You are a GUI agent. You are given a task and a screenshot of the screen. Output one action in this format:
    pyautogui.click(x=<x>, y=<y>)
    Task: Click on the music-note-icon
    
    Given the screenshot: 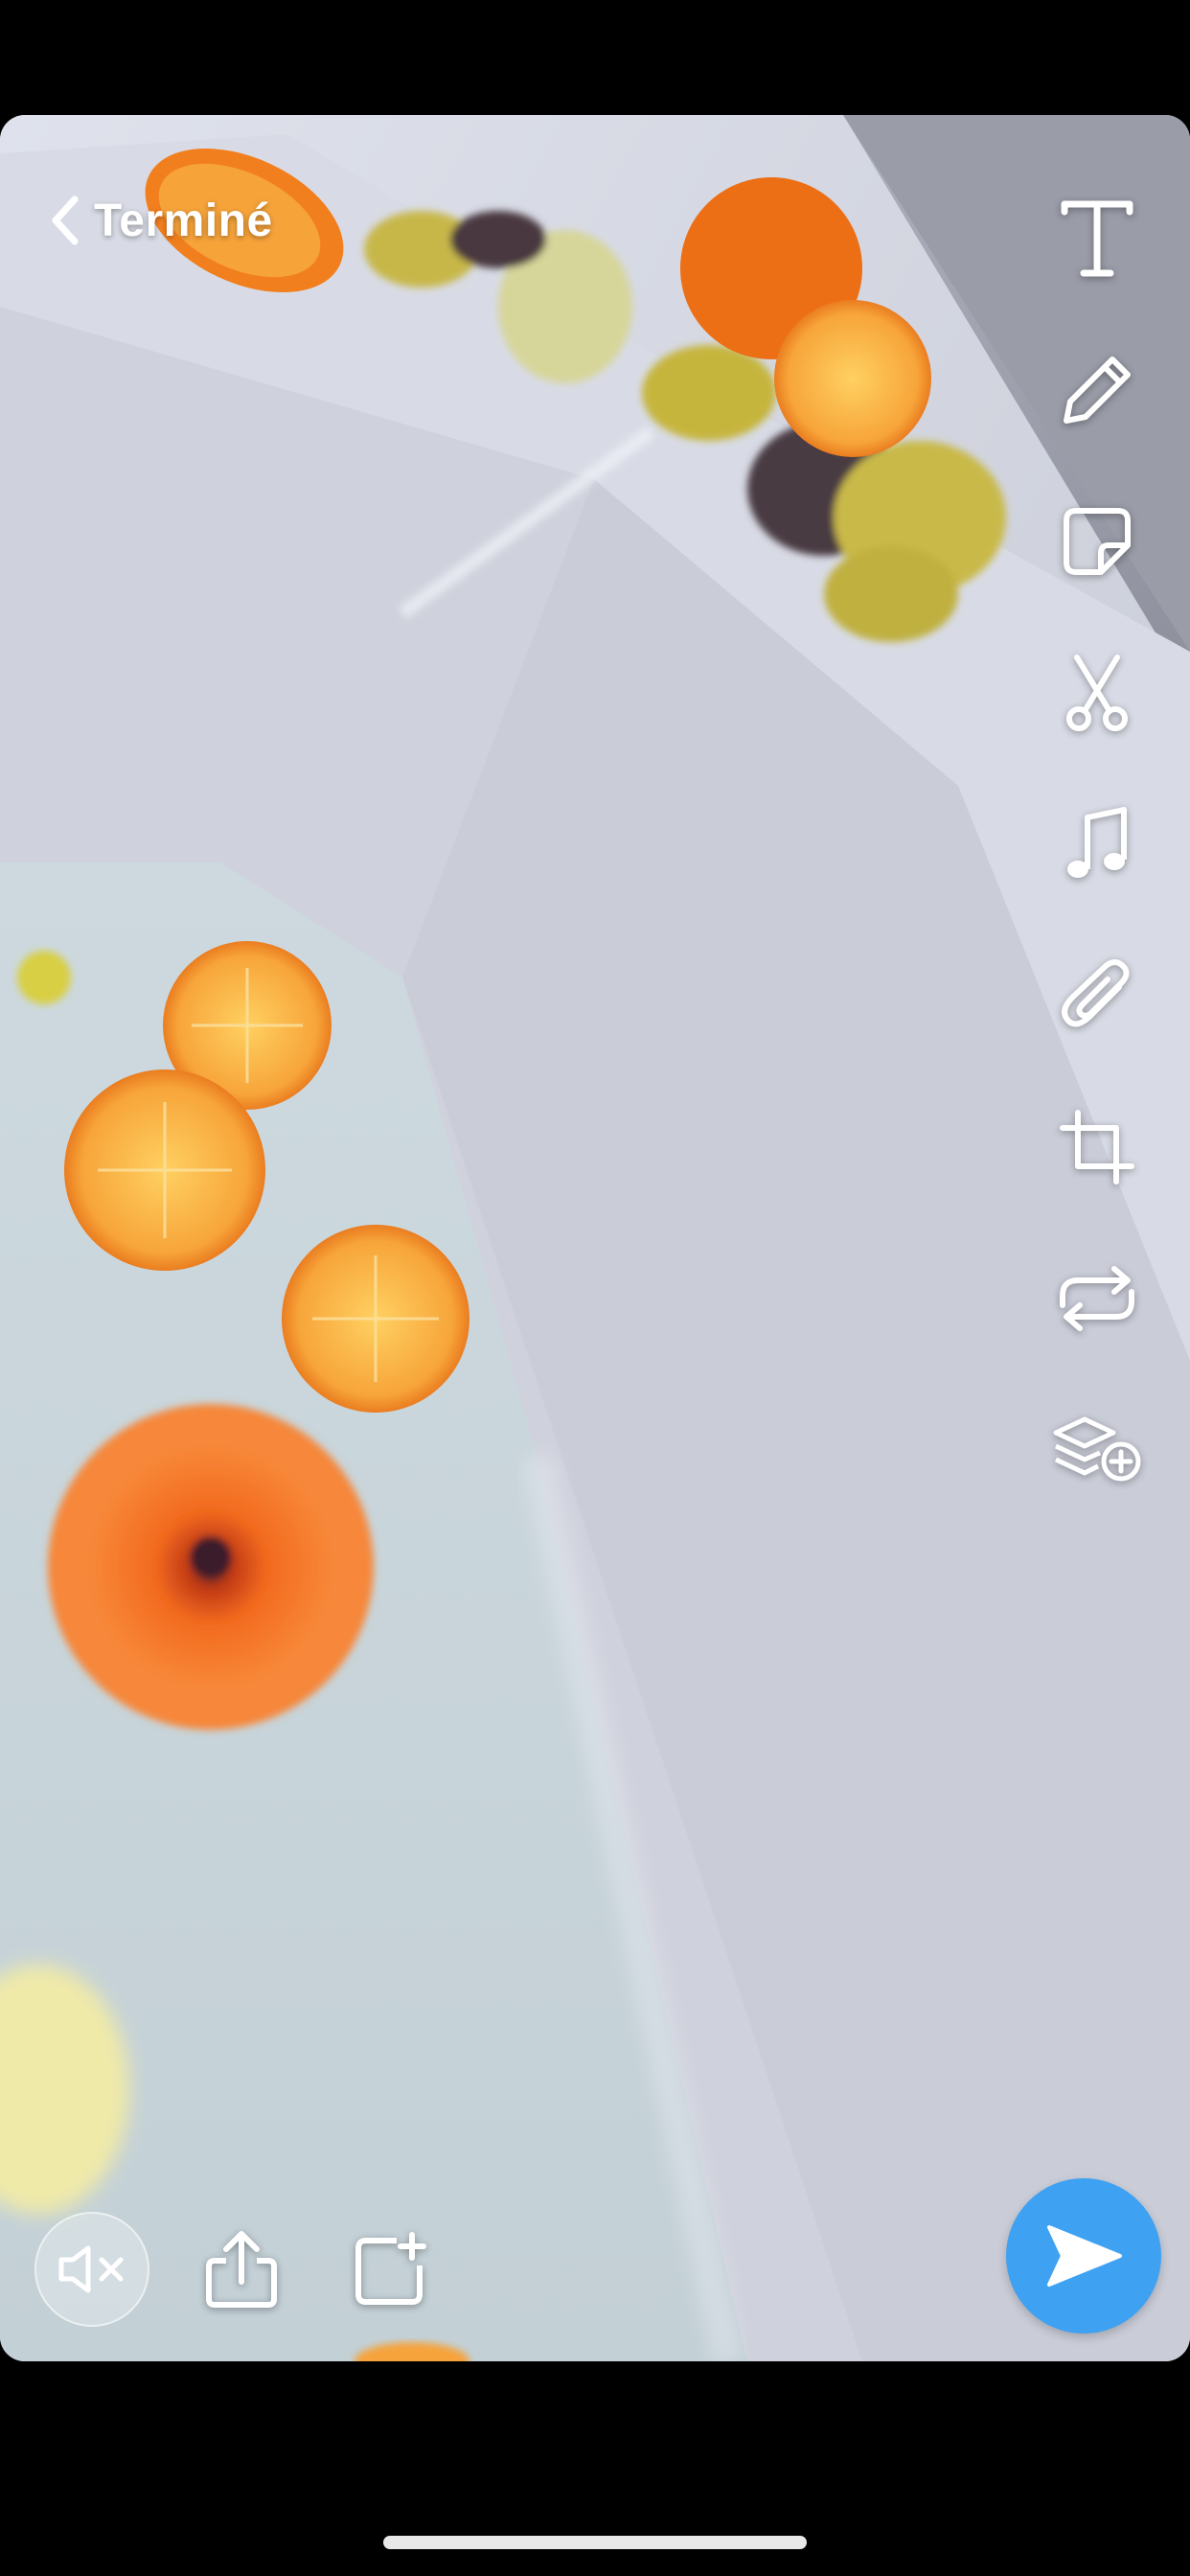 What is the action you would take?
    pyautogui.click(x=1097, y=842)
    